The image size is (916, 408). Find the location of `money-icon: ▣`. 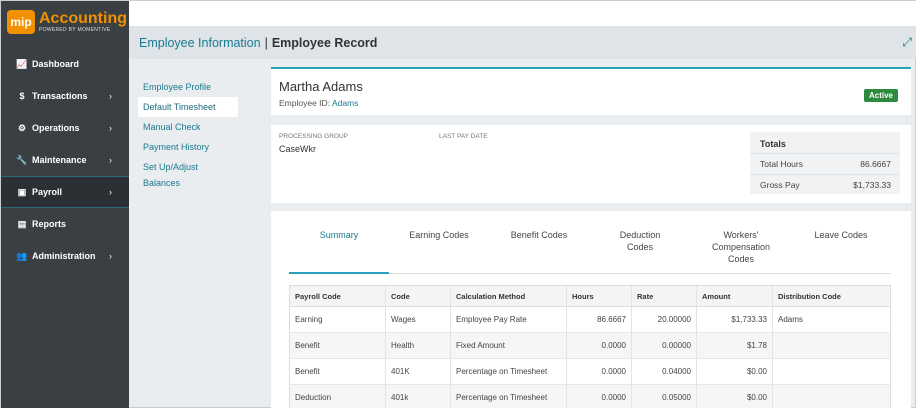

money-icon: ▣ is located at coordinates (22, 191).